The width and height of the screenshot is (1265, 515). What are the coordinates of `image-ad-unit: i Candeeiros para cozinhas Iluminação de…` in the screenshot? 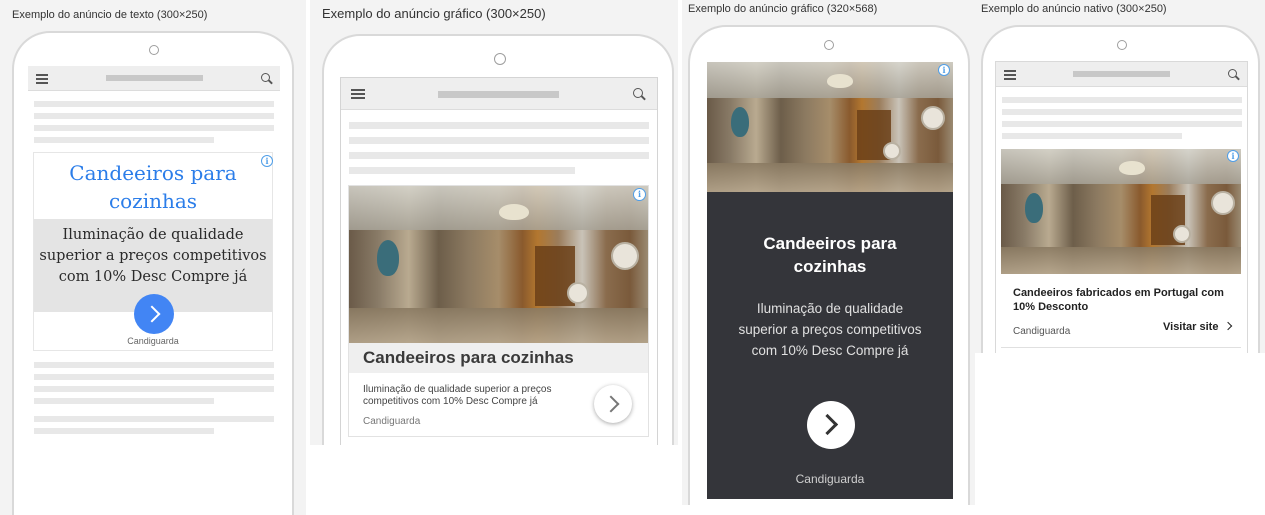 It's located at (498, 311).